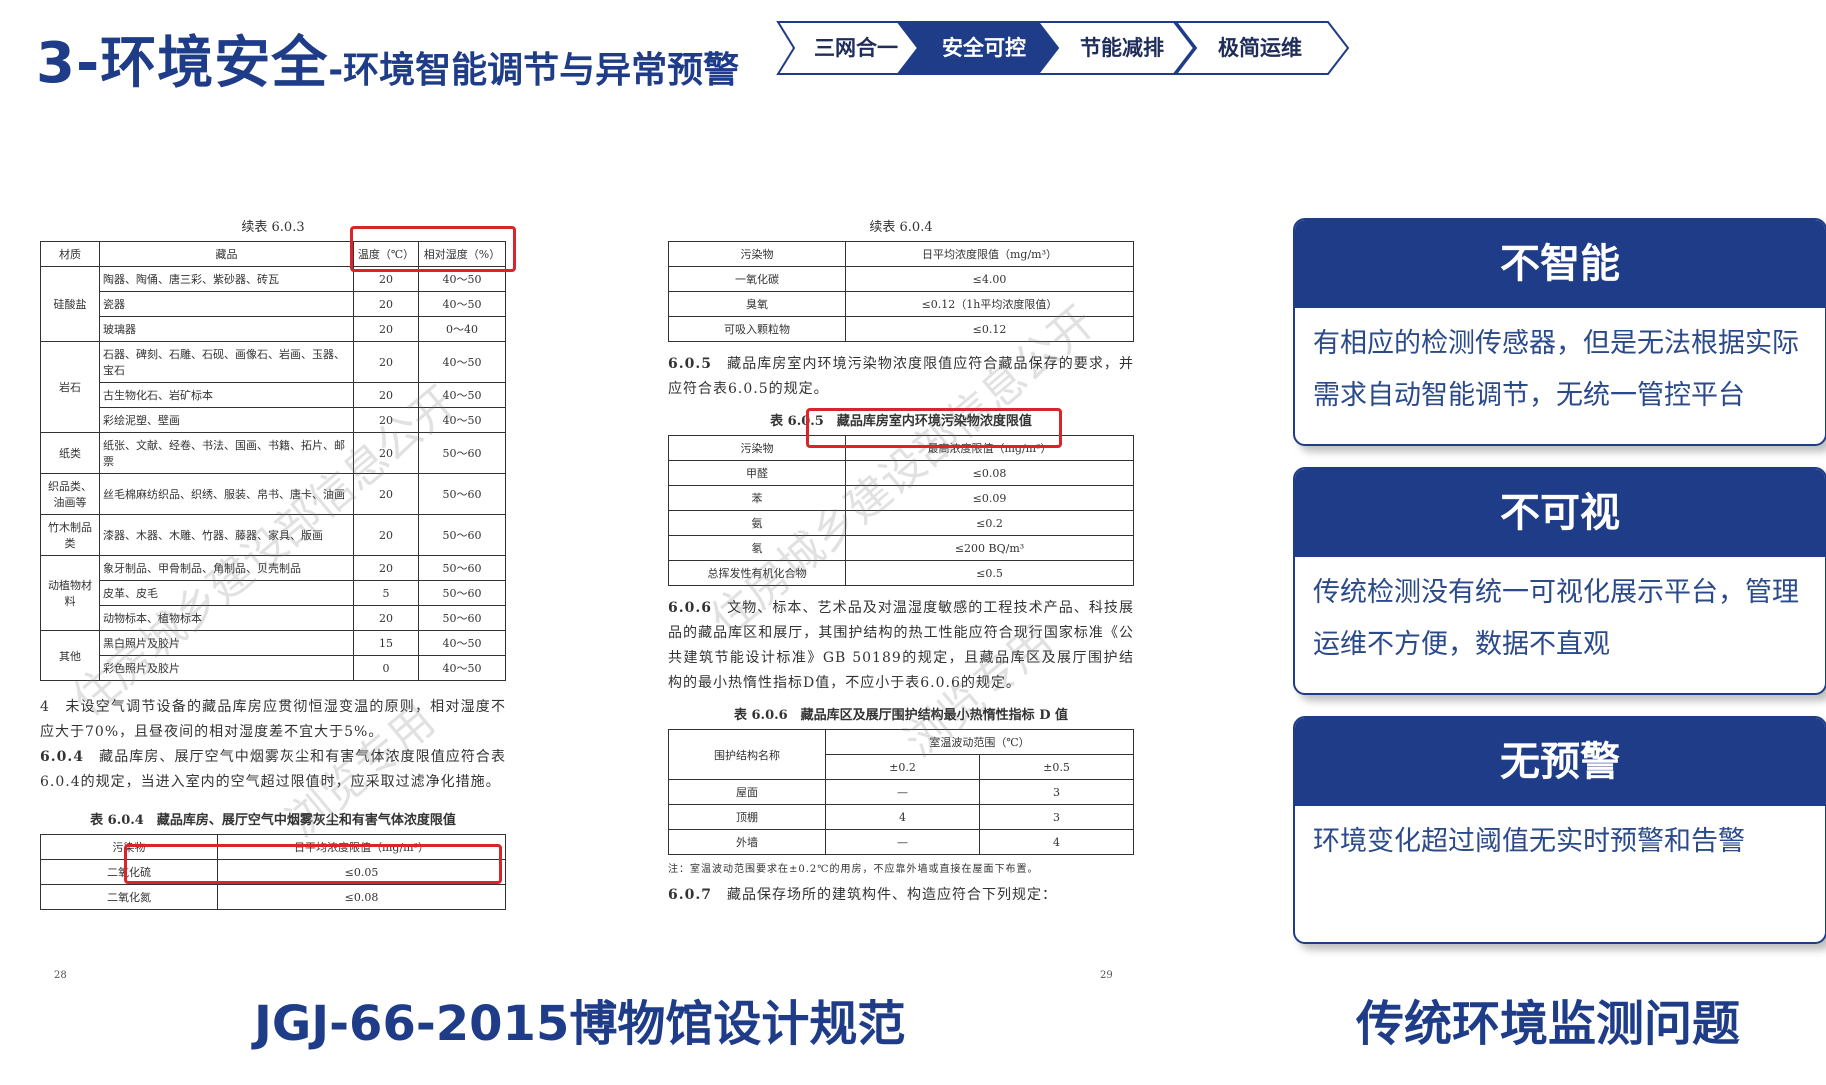  I want to click on th-structure-name: 围护结构名称, so click(747, 754).